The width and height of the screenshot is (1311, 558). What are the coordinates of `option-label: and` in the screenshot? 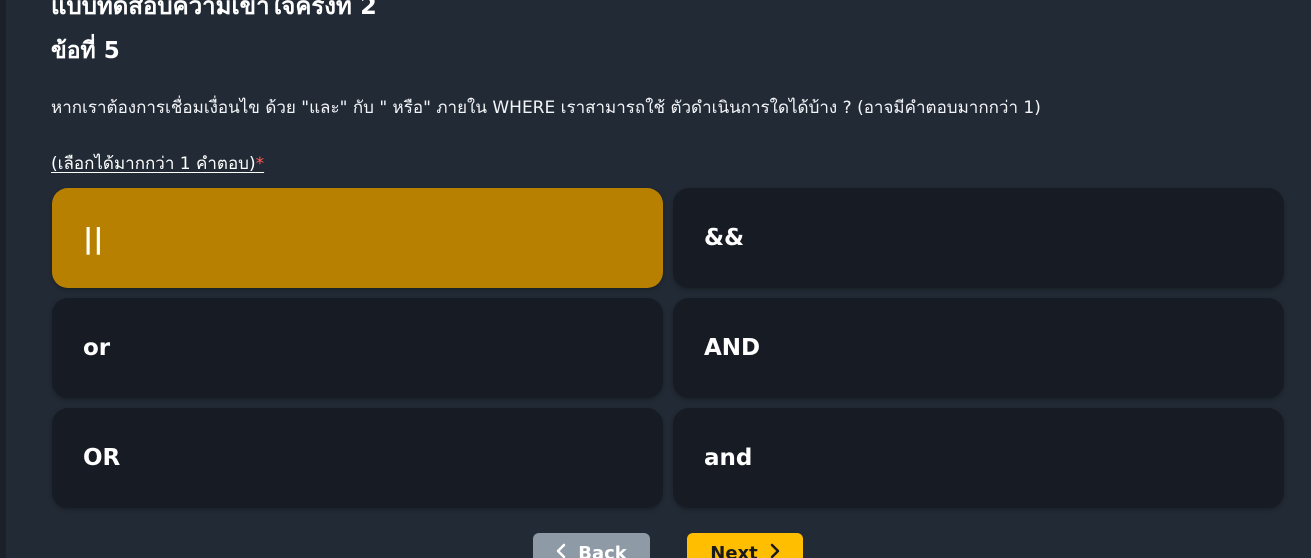 It's located at (728, 458).